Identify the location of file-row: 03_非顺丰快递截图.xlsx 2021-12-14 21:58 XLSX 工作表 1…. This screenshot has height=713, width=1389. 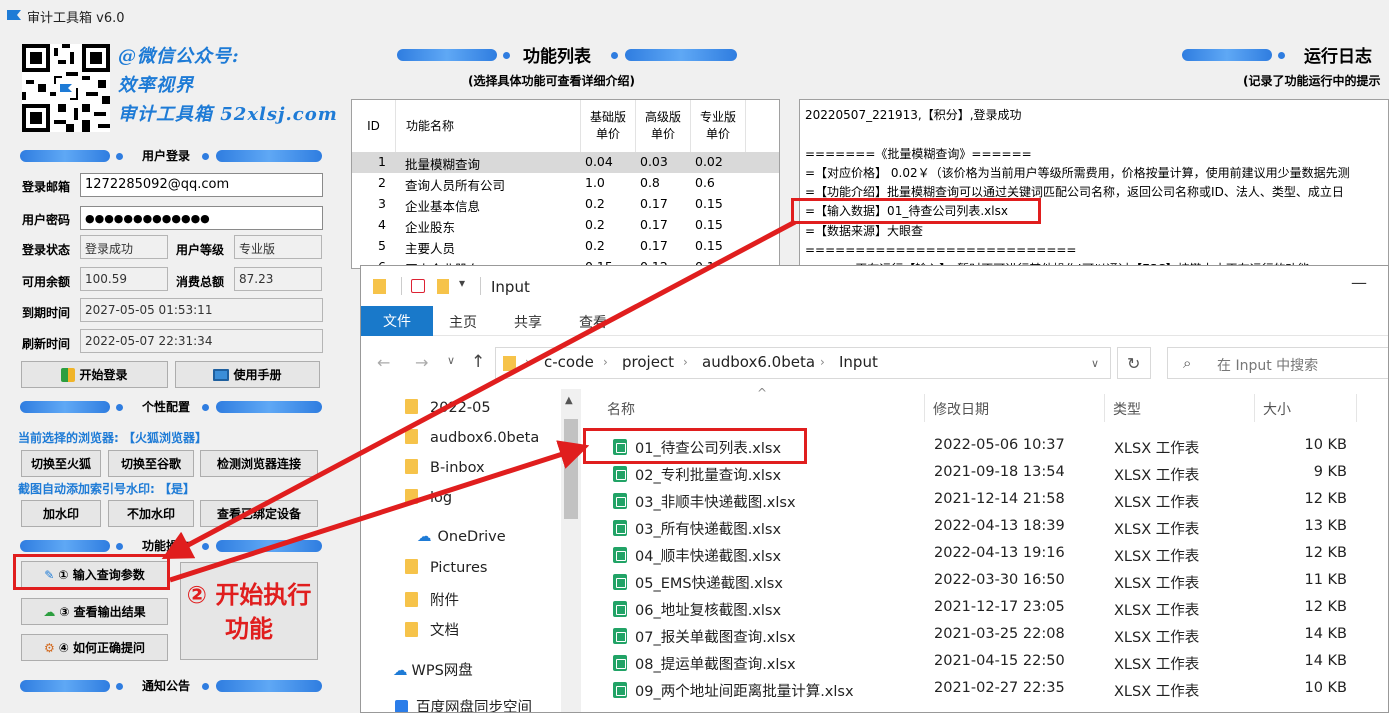
(992, 500).